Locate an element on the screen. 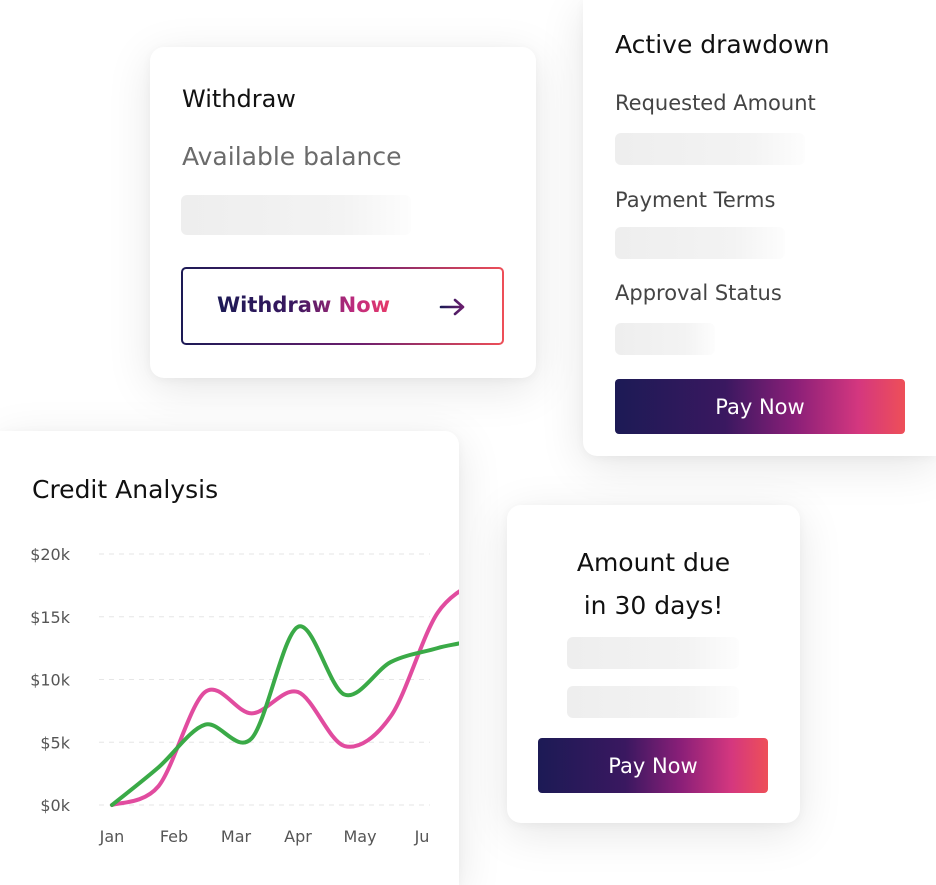  balance-placeholder is located at coordinates (296, 215).